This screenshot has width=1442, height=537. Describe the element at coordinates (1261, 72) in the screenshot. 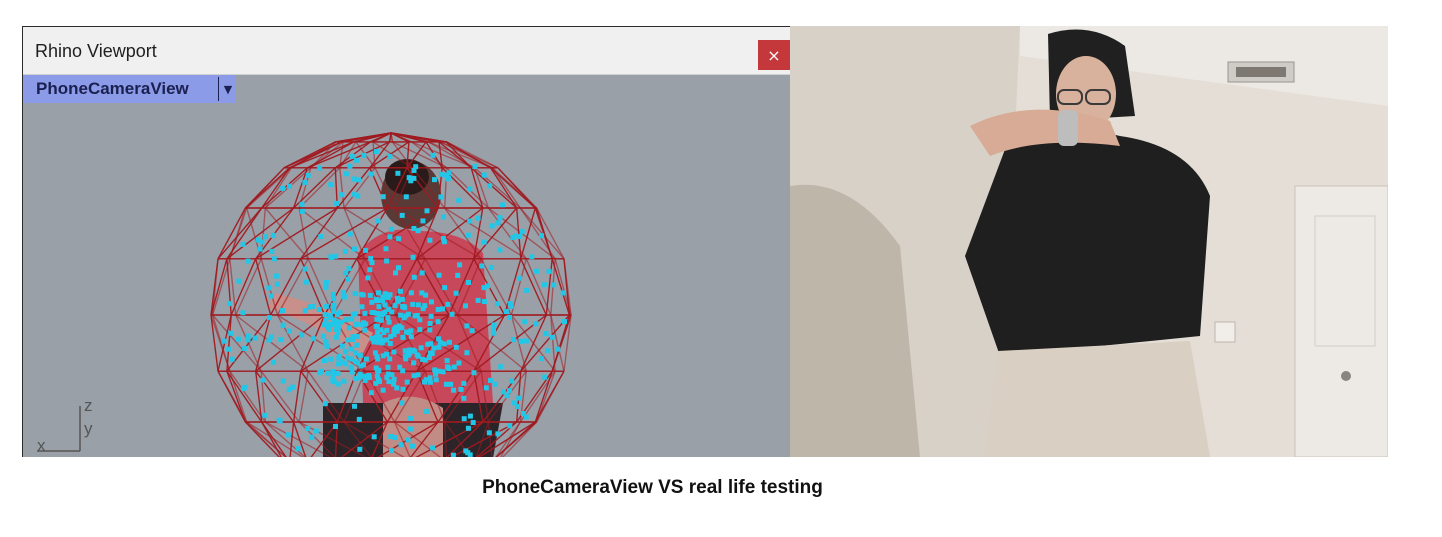

I see `ceiling-vent` at that location.